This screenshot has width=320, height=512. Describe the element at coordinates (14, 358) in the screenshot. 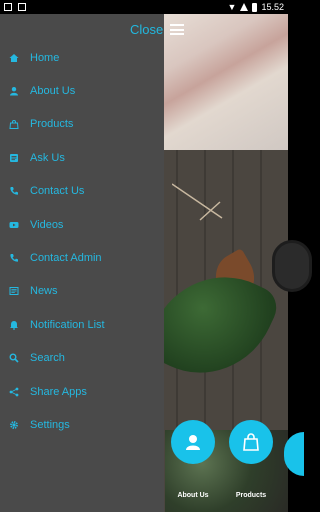

I see `search-icon` at that location.